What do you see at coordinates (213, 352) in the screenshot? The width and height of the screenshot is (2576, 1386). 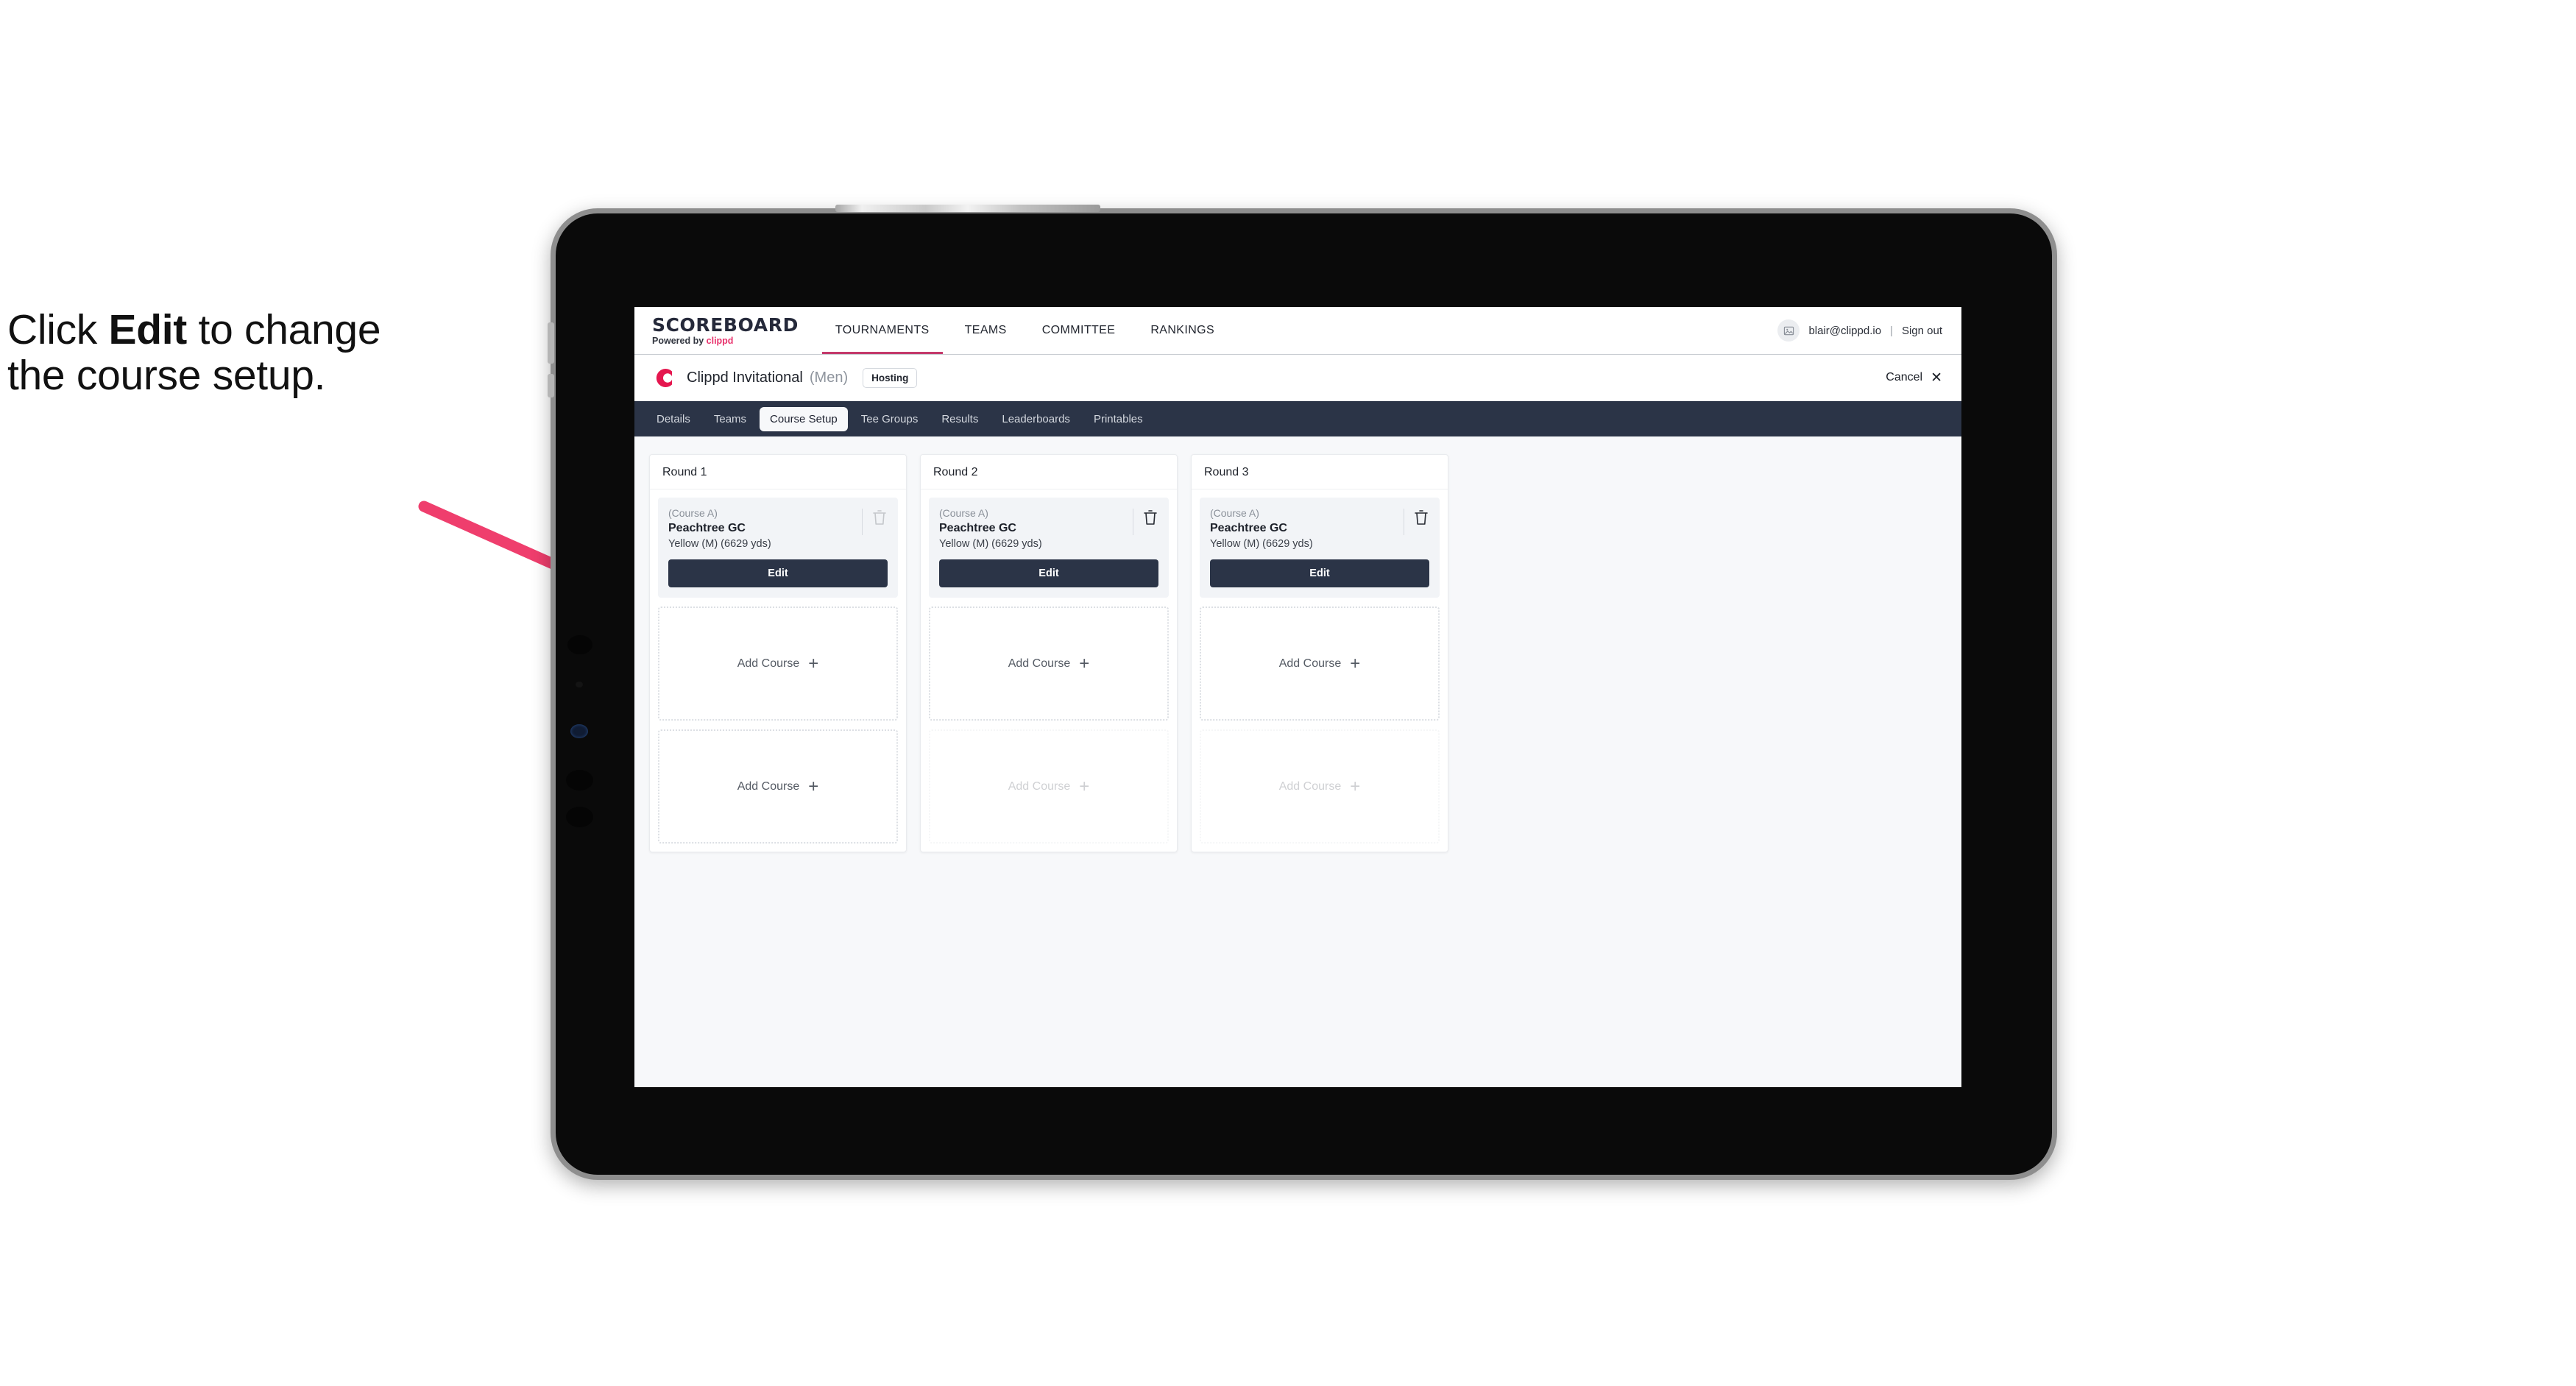 I see `annotation-text: Click Edit to change the course setup.` at bounding box center [213, 352].